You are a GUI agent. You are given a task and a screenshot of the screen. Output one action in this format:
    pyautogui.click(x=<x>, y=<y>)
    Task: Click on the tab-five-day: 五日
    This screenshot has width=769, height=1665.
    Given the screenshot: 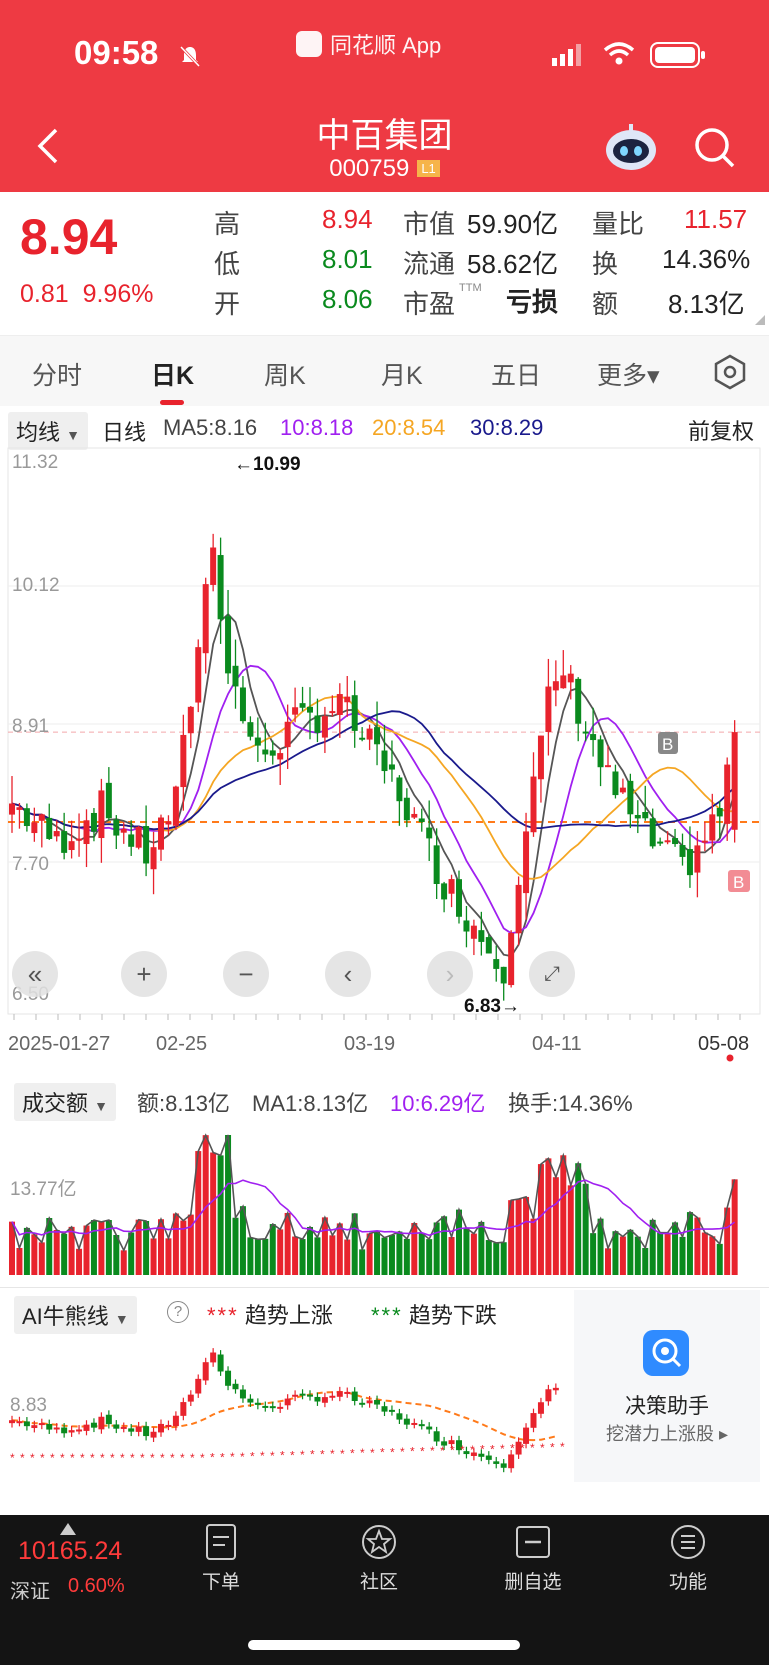 What is the action you would take?
    pyautogui.click(x=516, y=374)
    